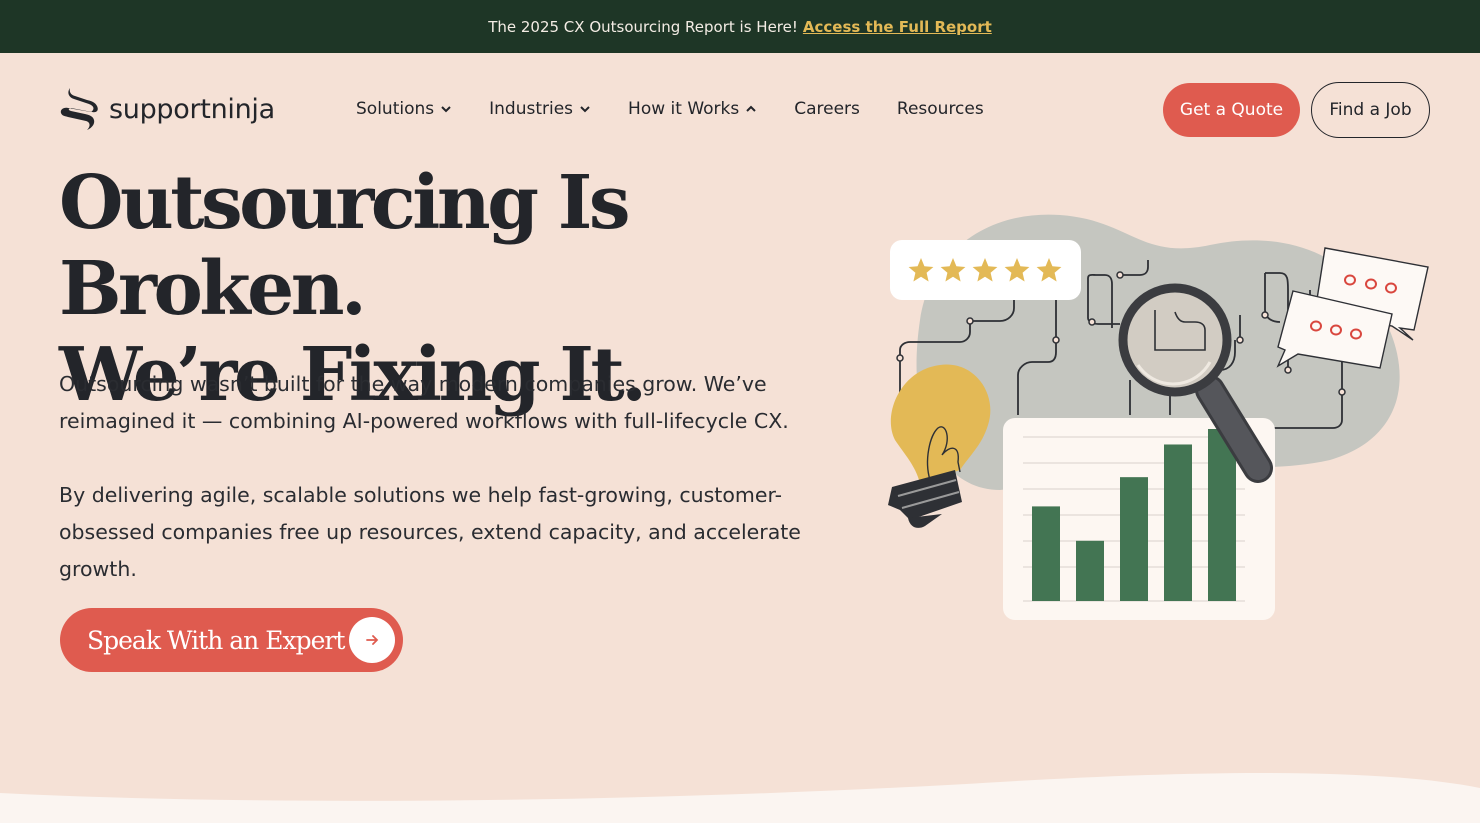 The height and width of the screenshot is (823, 1480). What do you see at coordinates (1231, 110) in the screenshot?
I see `get-quote-button: Get a Quote` at bounding box center [1231, 110].